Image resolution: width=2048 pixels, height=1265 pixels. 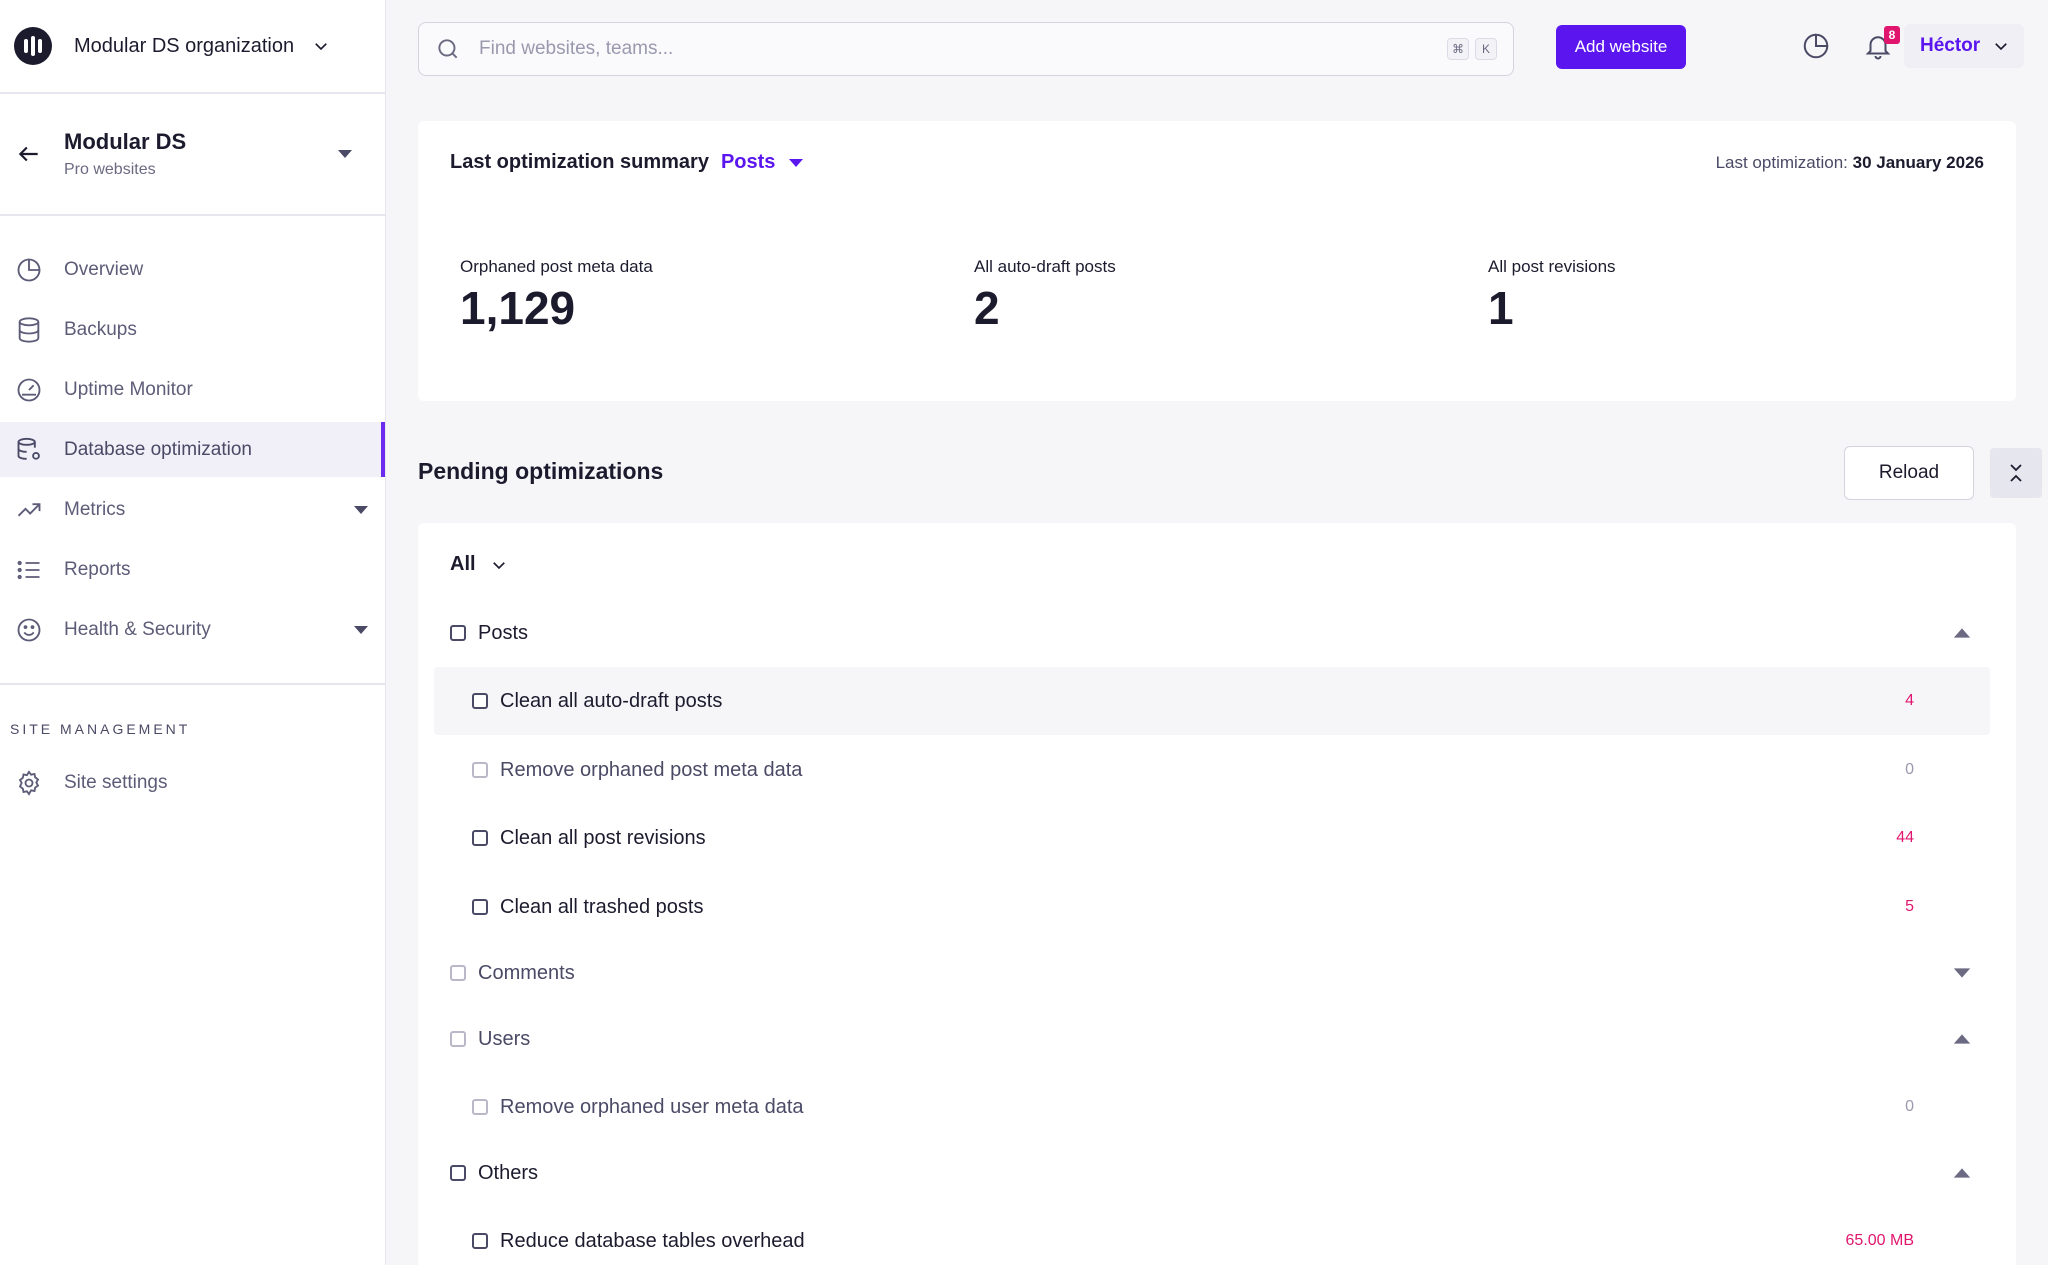 What do you see at coordinates (104, 269) in the screenshot?
I see `sidebar-item-label: Overview` at bounding box center [104, 269].